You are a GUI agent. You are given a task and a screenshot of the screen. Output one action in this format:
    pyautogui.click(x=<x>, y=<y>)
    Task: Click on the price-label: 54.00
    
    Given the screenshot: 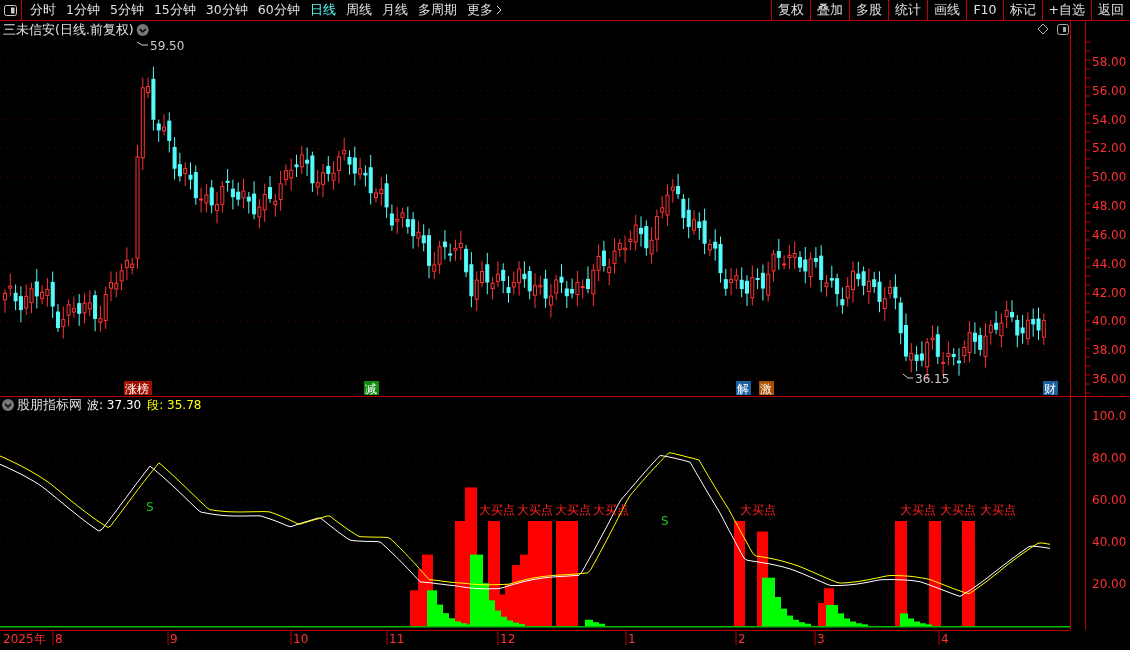 What is the action you would take?
    pyautogui.click(x=1109, y=119)
    